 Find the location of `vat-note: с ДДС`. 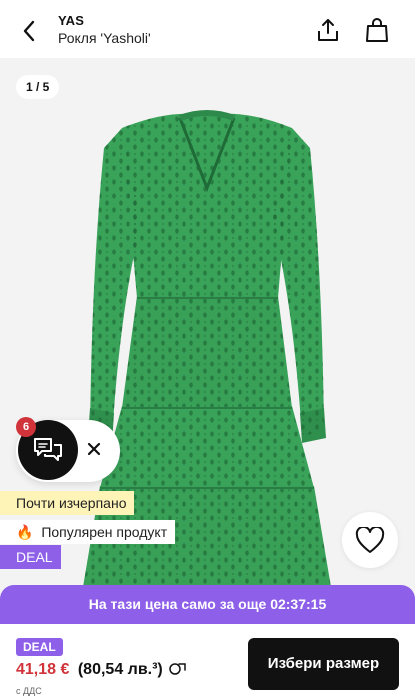

vat-note: с ДДС is located at coordinates (29, 691).